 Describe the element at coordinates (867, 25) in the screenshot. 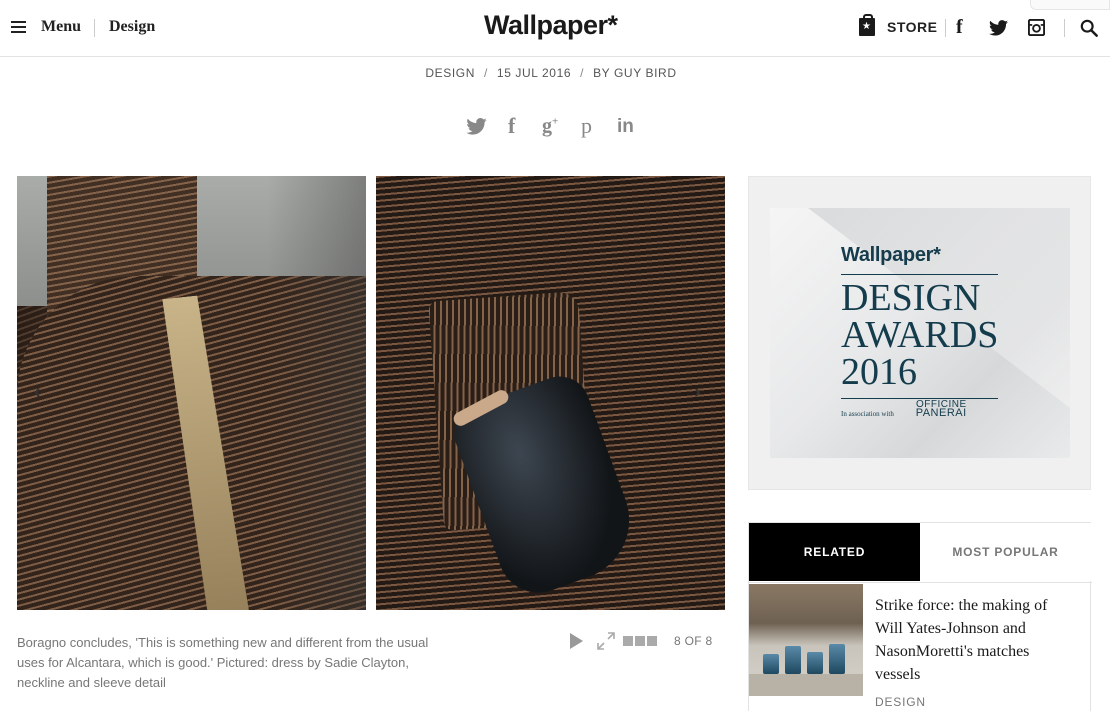

I see `shopping-bag-icon` at that location.